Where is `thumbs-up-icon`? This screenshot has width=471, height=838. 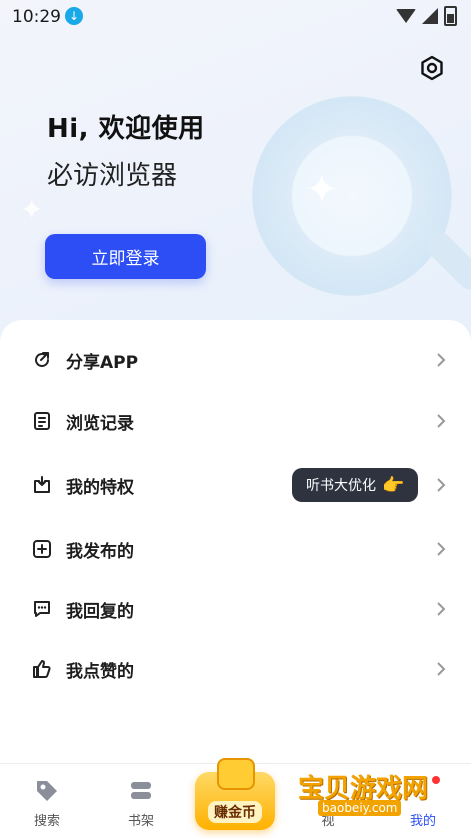
thumbs-up-icon is located at coordinates (42, 669).